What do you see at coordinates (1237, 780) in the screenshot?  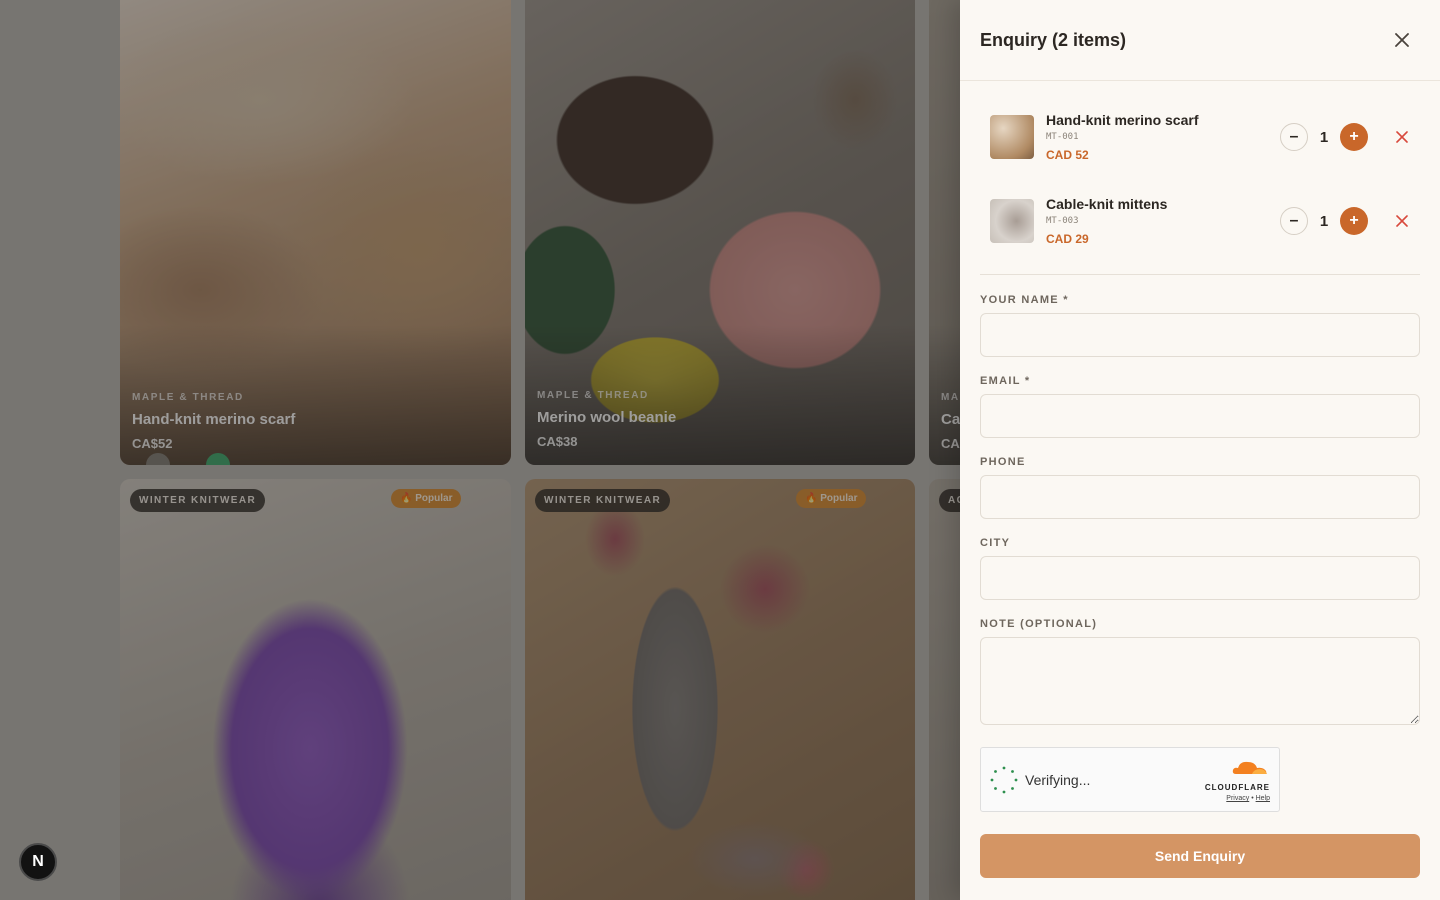 I see `cloudflare-logo: CLOUDFLARE Privacy • Help` at bounding box center [1237, 780].